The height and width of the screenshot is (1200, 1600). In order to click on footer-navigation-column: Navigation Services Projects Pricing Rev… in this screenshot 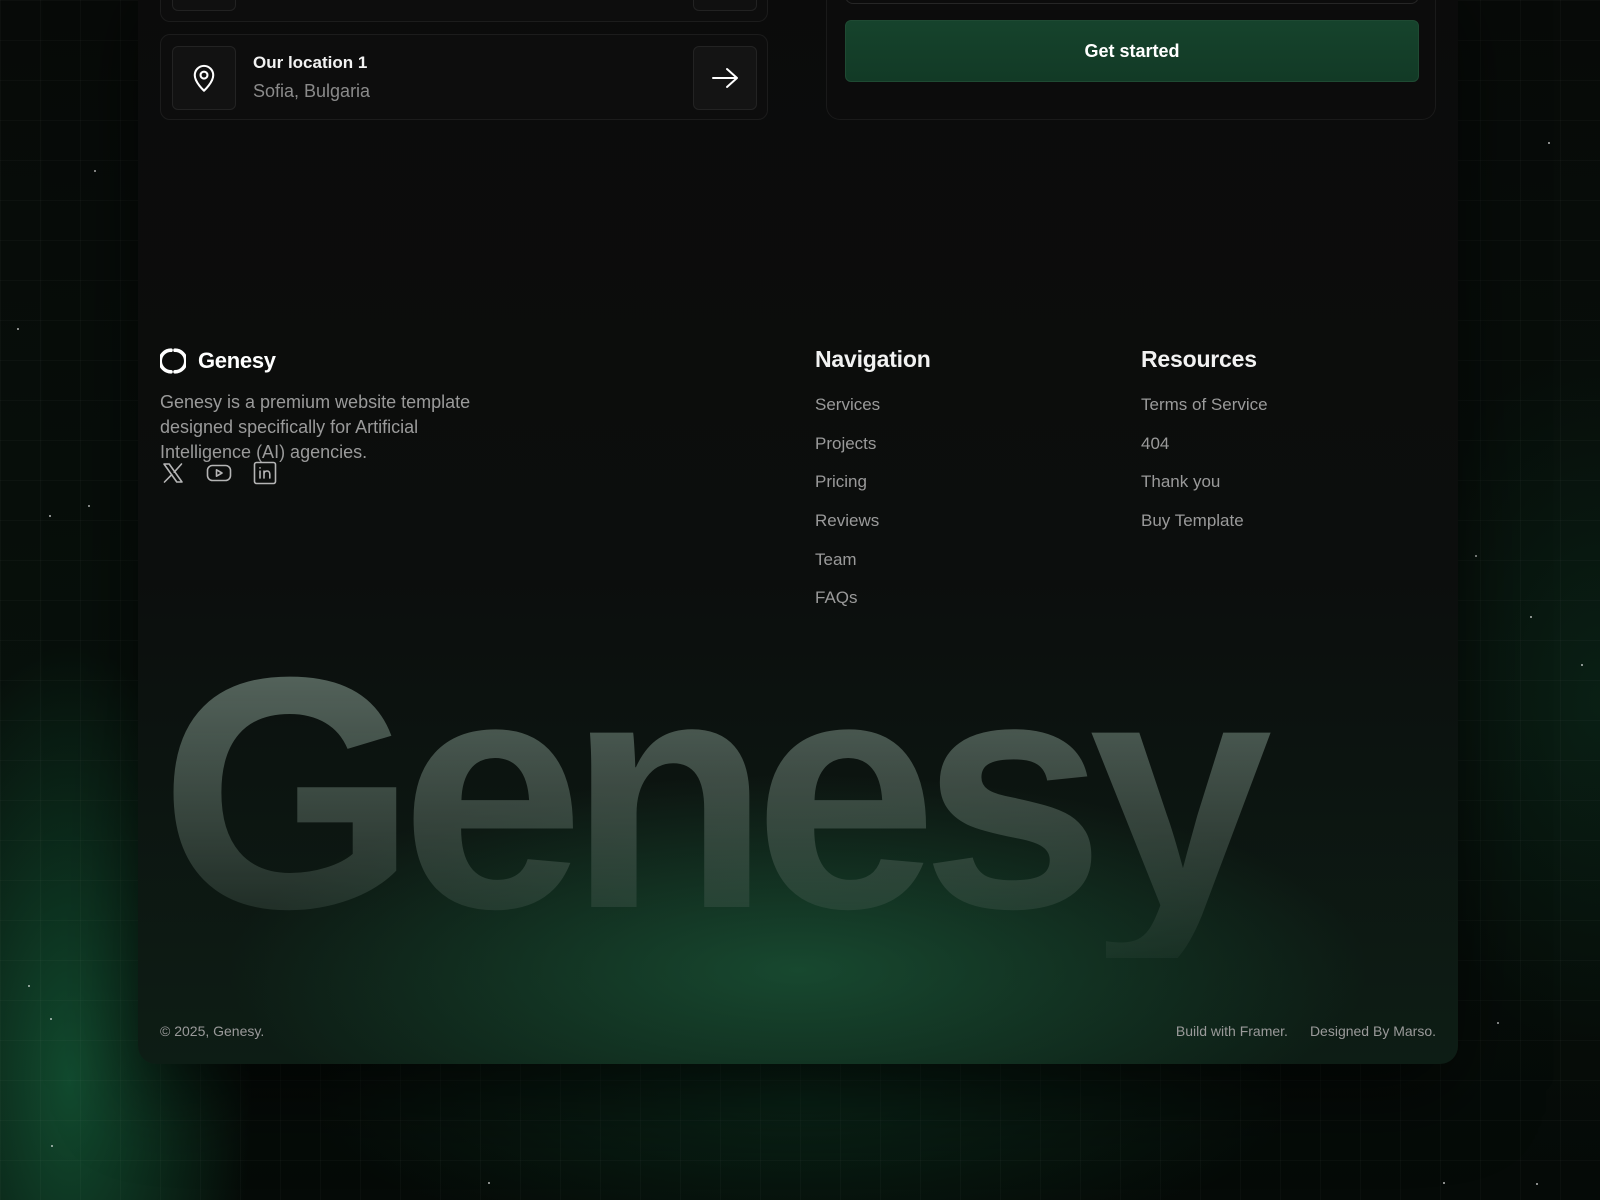, I will do `click(873, 486)`.